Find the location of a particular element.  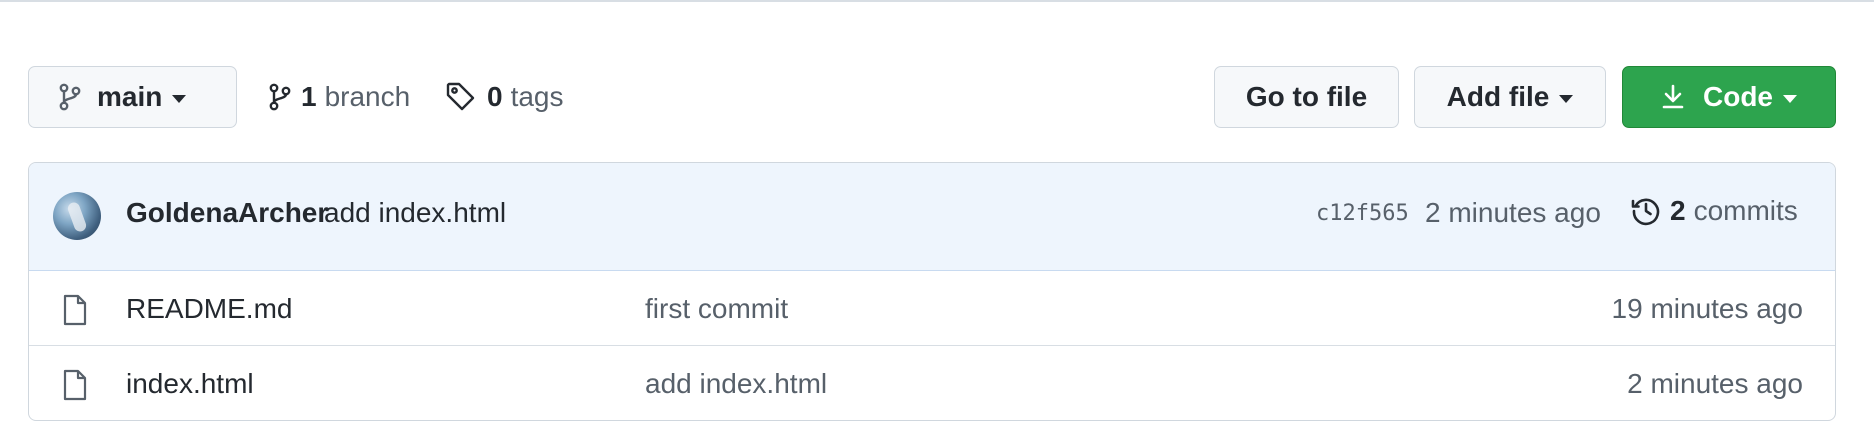

tag-count: 0 is located at coordinates (495, 96).